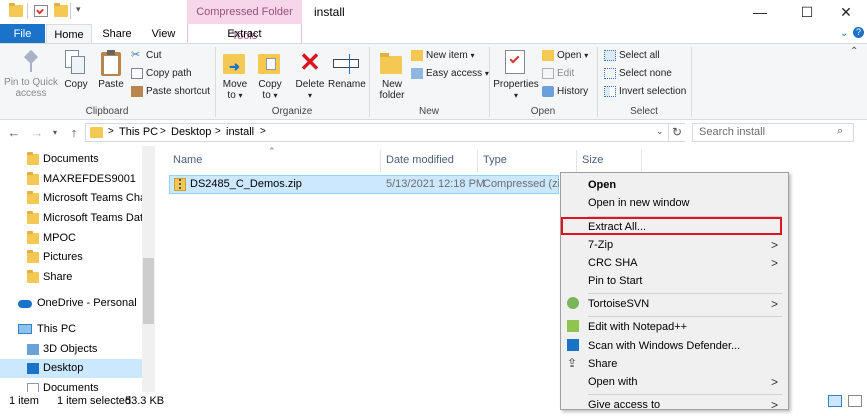 This screenshot has width=867, height=416. What do you see at coordinates (347, 70) in the screenshot?
I see `rename-button: Rename` at bounding box center [347, 70].